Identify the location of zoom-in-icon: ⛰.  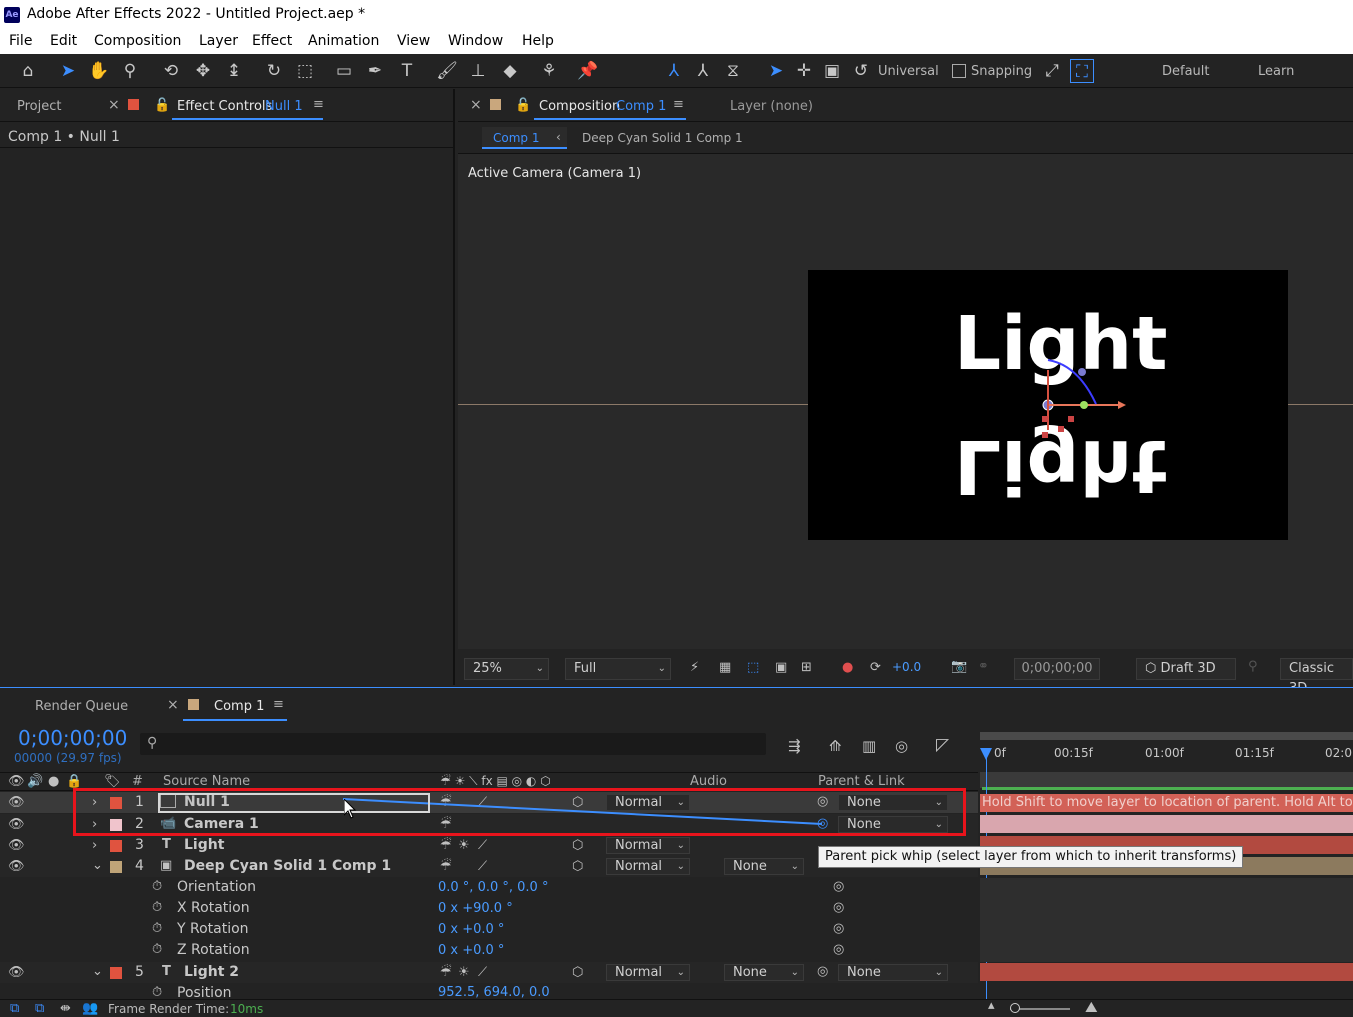
(1091, 1007).